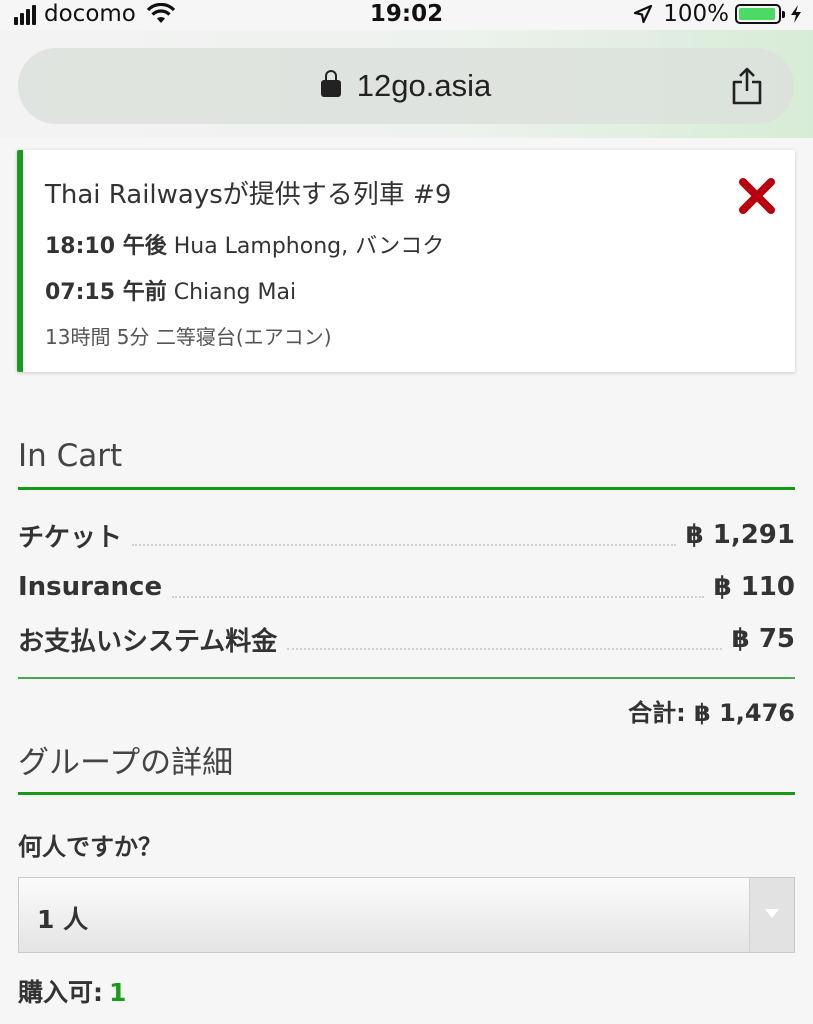 This screenshot has height=1024, width=813. Describe the element at coordinates (406, 678) in the screenshot. I see `total-divider` at that location.